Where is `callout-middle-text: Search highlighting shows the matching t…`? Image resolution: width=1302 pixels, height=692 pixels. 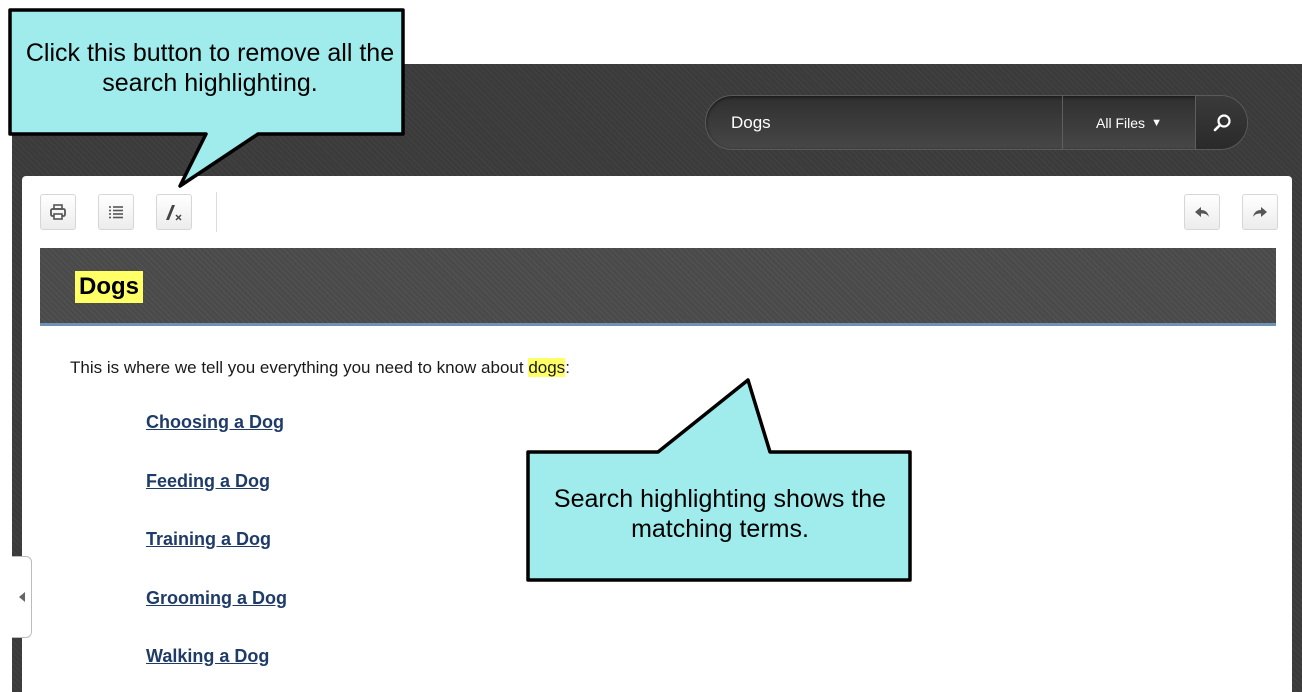
callout-middle-text: Search highlighting shows the matching t… is located at coordinates (720, 514).